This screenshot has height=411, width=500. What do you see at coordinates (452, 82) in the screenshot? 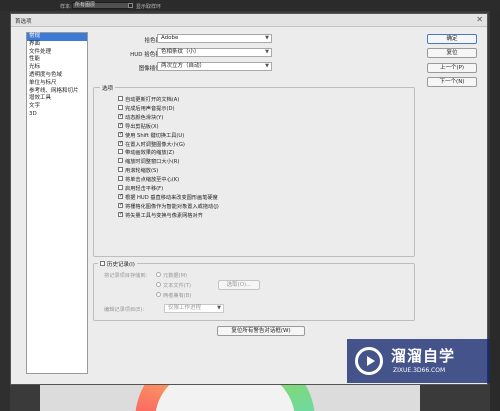
I see `next-button: 下一个(N)` at bounding box center [452, 82].